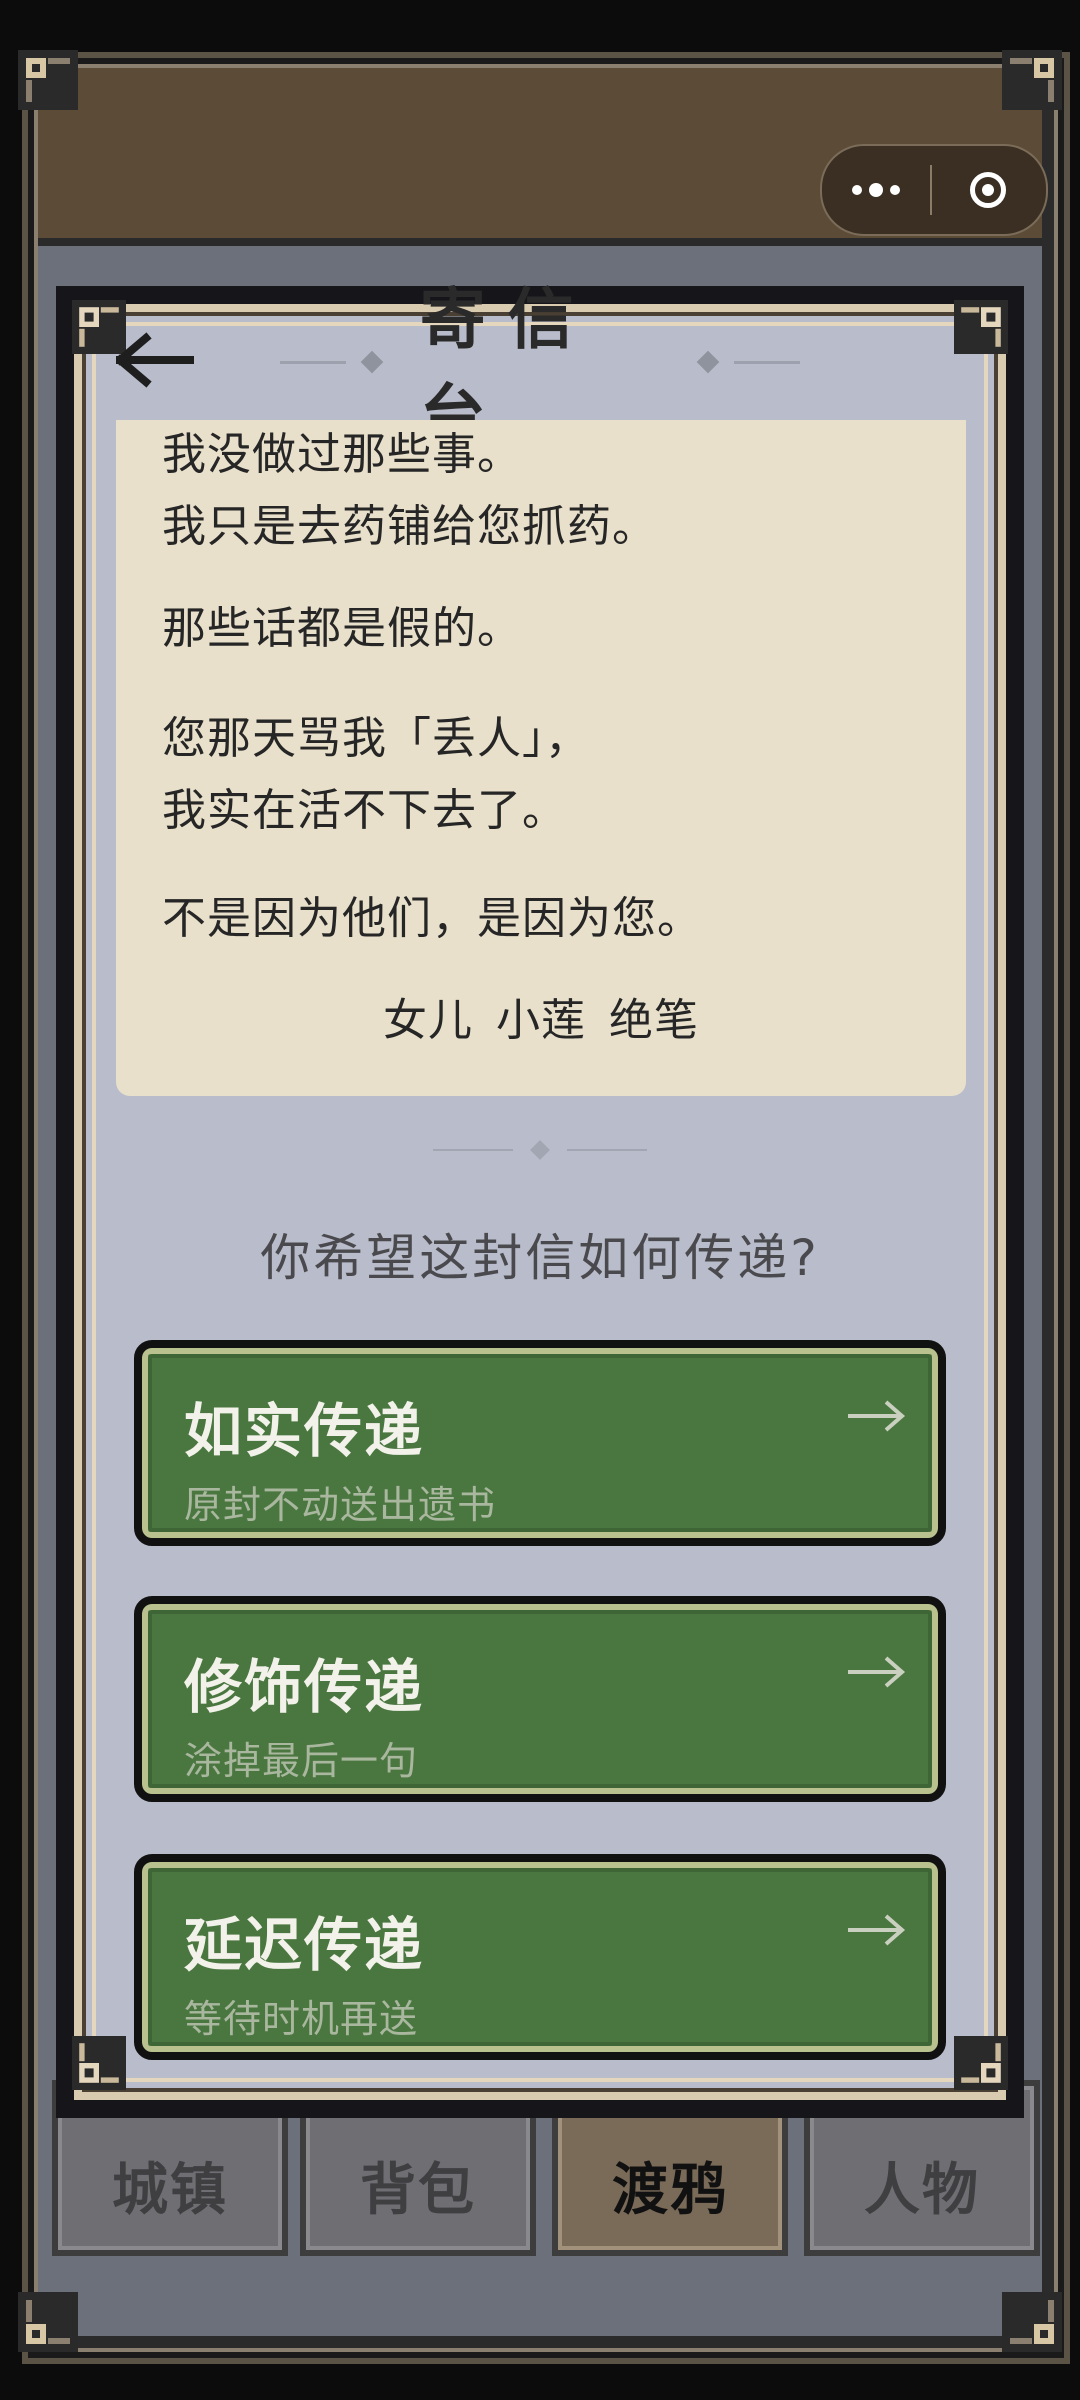 This screenshot has width=1080, height=2400. Describe the element at coordinates (540, 1443) in the screenshot. I see `choice-deliver-truthfully-button: 如实传递 原封不动送出遗书` at that location.